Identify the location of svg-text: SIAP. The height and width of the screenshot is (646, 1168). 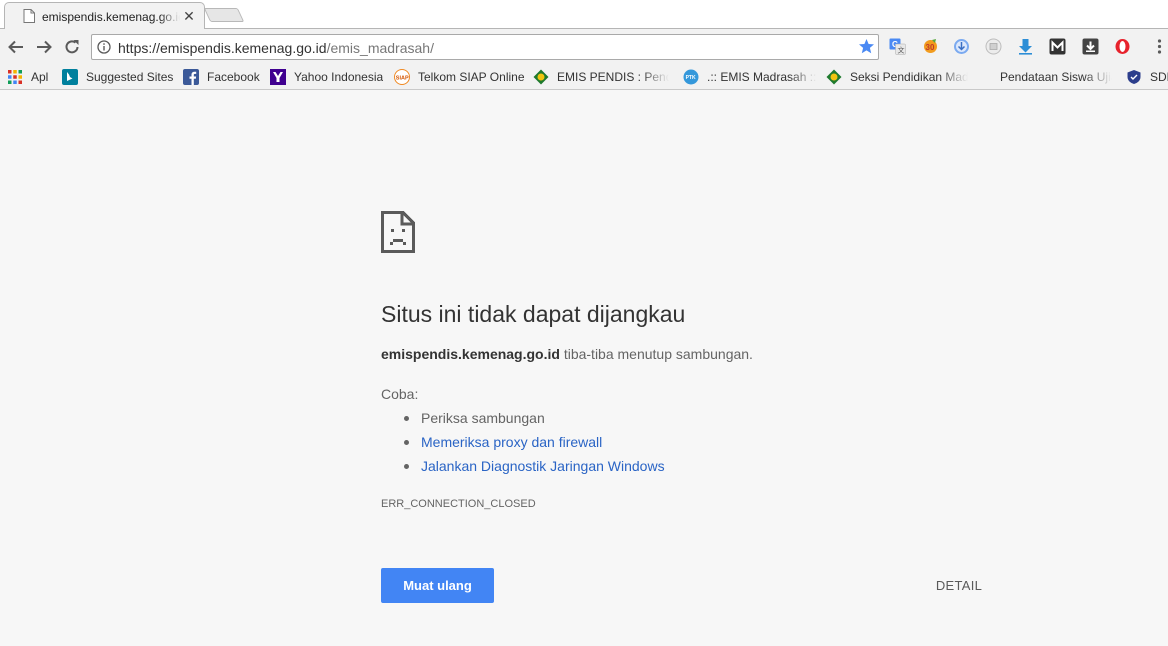
(402, 79).